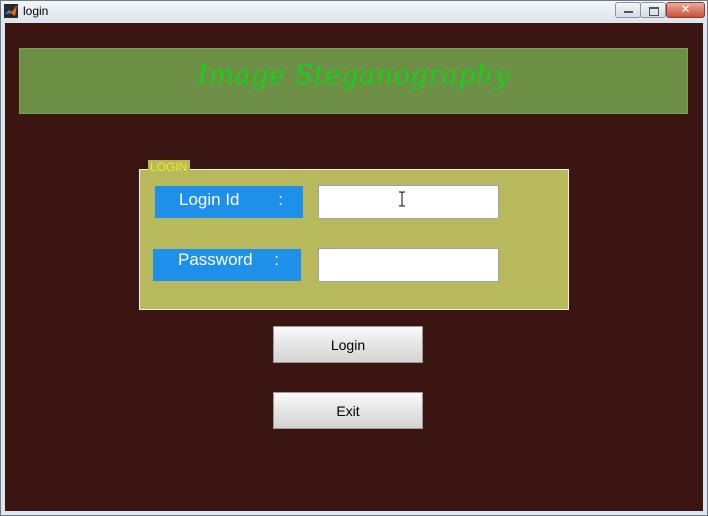 The height and width of the screenshot is (516, 708). I want to click on minimize-button, so click(628, 10).